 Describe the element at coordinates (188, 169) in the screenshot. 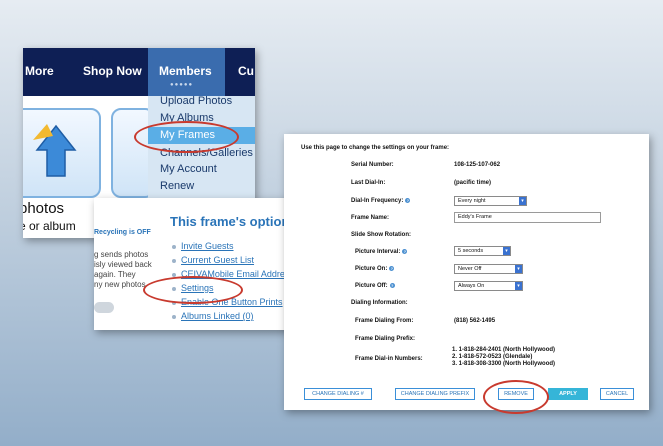

I see `menu-my-account: My Account` at that location.